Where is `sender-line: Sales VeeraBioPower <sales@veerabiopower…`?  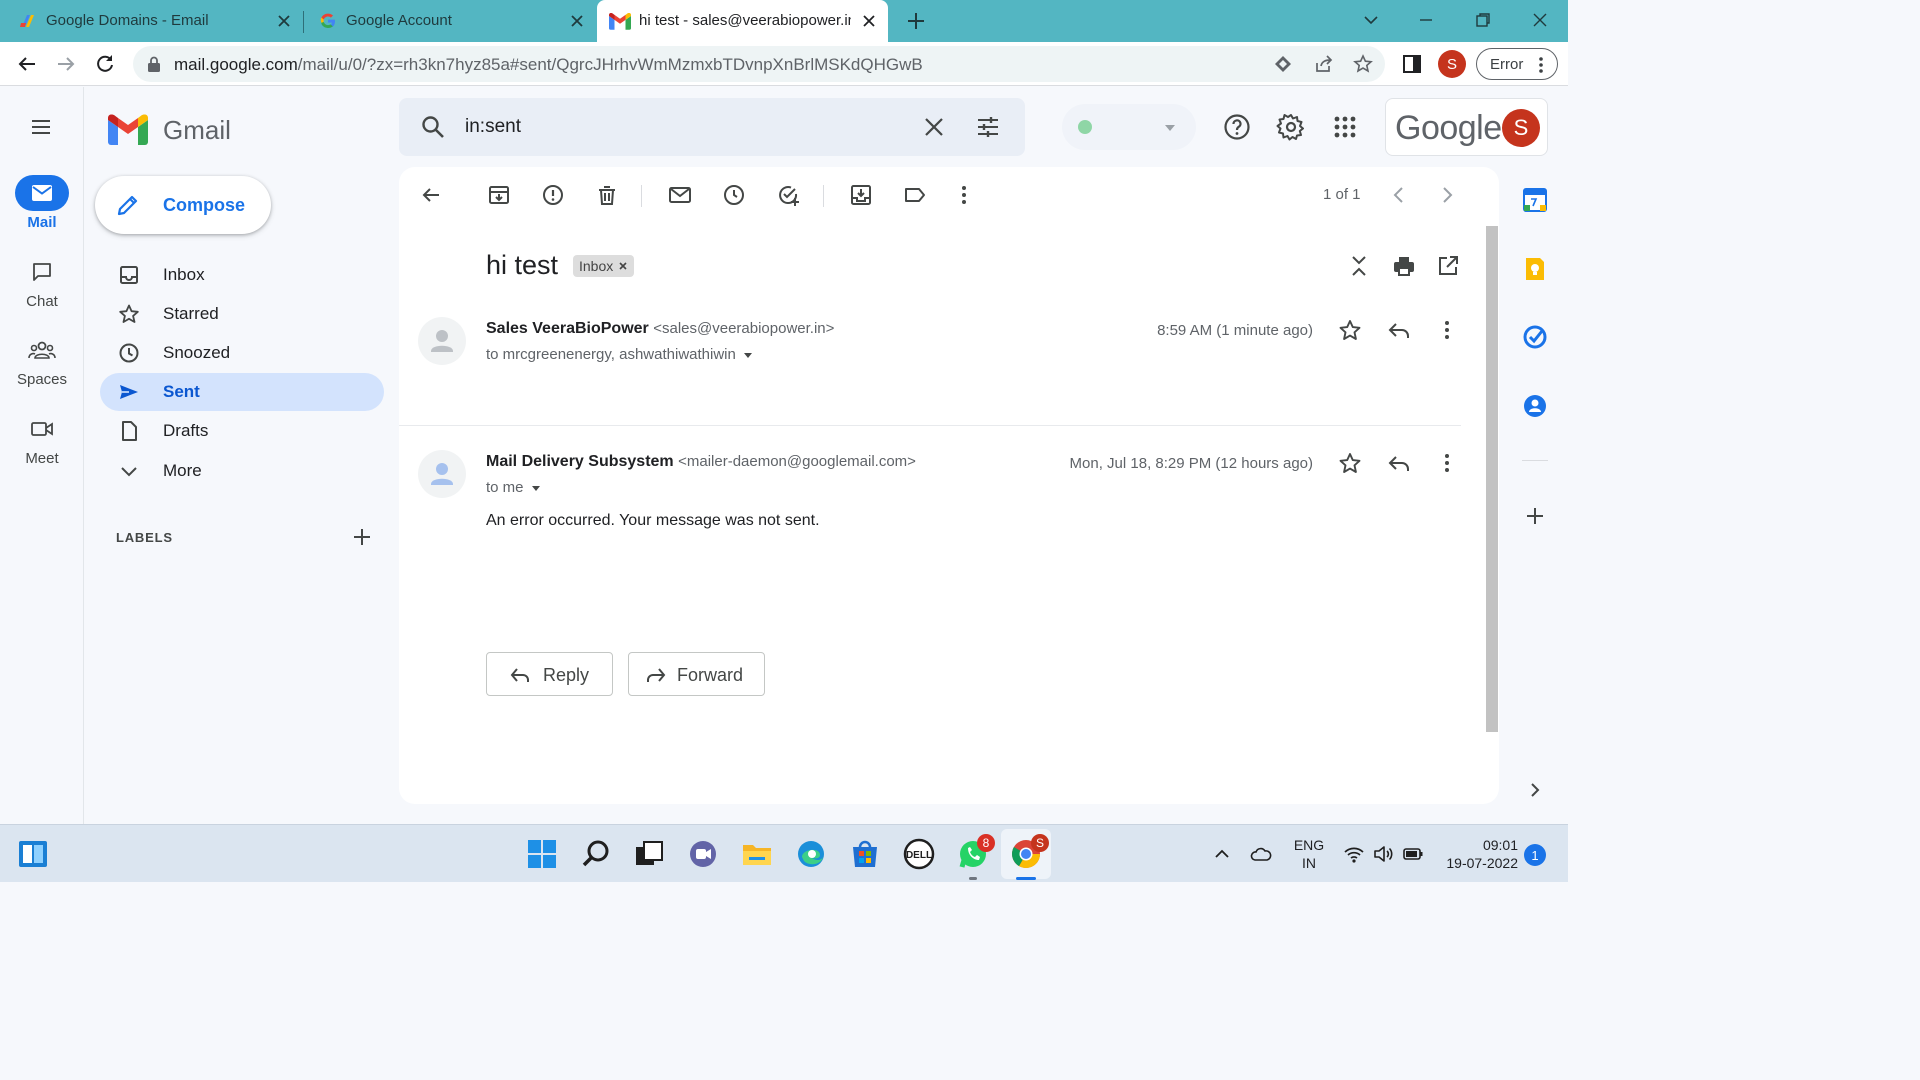 sender-line: Sales VeeraBioPower <sales@veerabiopower… is located at coordinates (660, 329).